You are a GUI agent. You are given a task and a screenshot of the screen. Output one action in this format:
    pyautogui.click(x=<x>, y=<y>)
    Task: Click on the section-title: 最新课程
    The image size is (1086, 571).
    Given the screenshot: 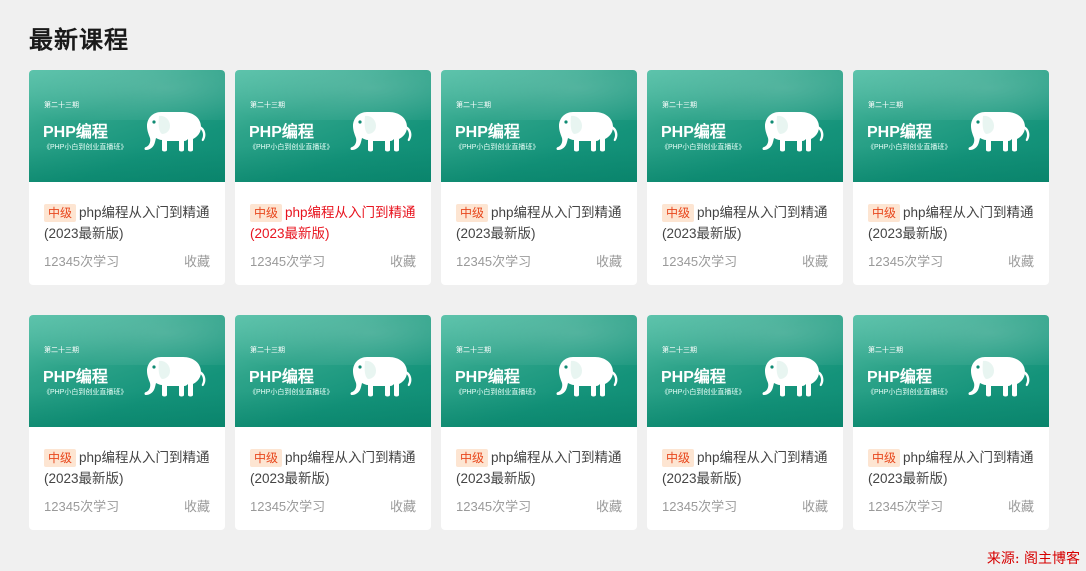 What is the action you would take?
    pyautogui.click(x=79, y=40)
    